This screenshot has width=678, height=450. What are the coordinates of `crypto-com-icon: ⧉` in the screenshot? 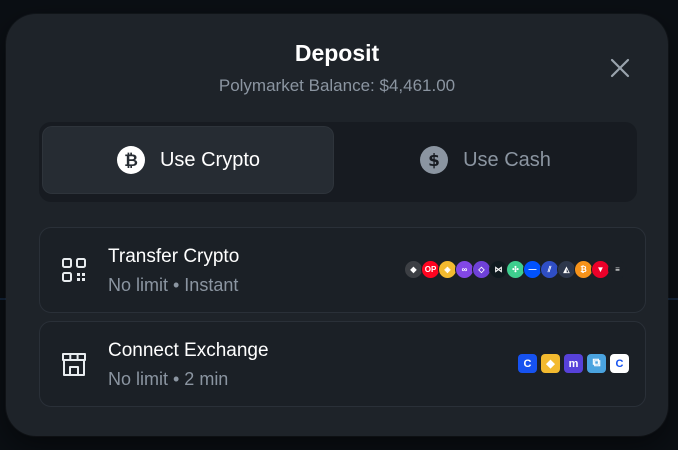 It's located at (596, 363).